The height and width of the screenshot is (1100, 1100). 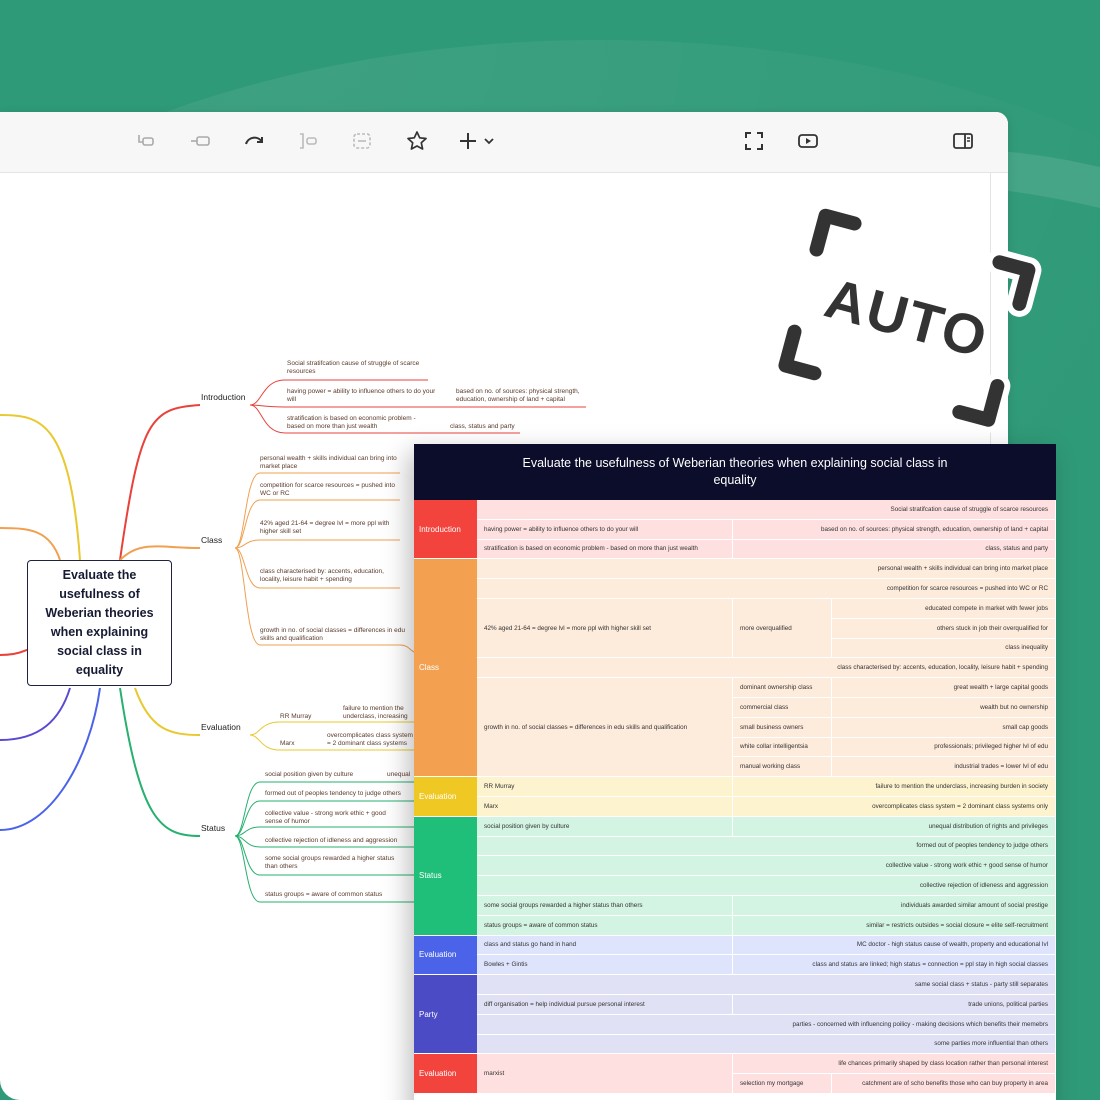 I want to click on auto-label: AUTO, so click(x=907, y=318).